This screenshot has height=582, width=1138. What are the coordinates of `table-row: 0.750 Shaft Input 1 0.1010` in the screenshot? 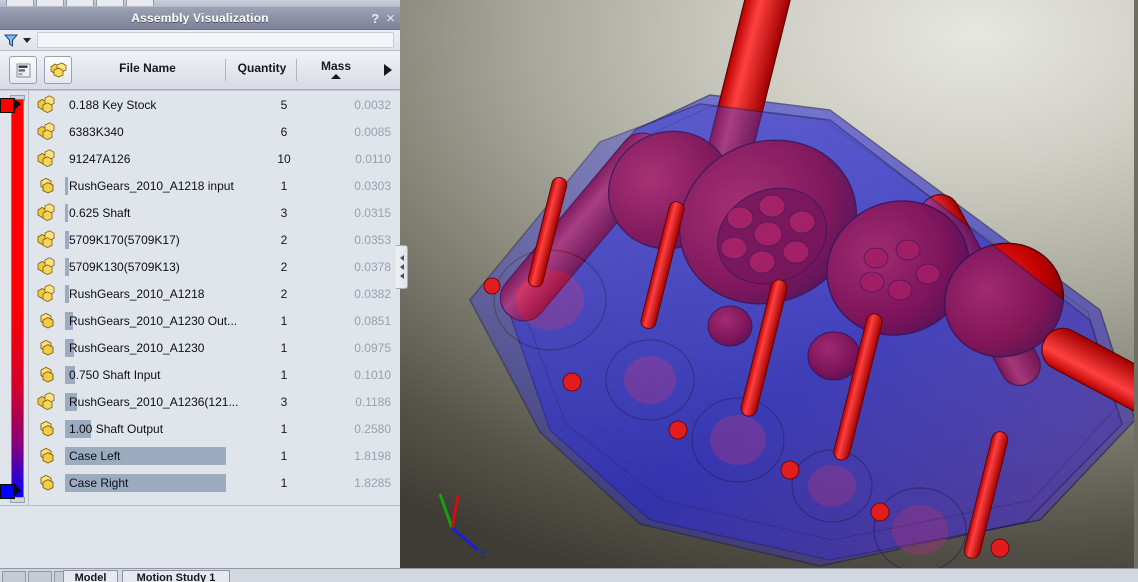 It's located at (214, 374).